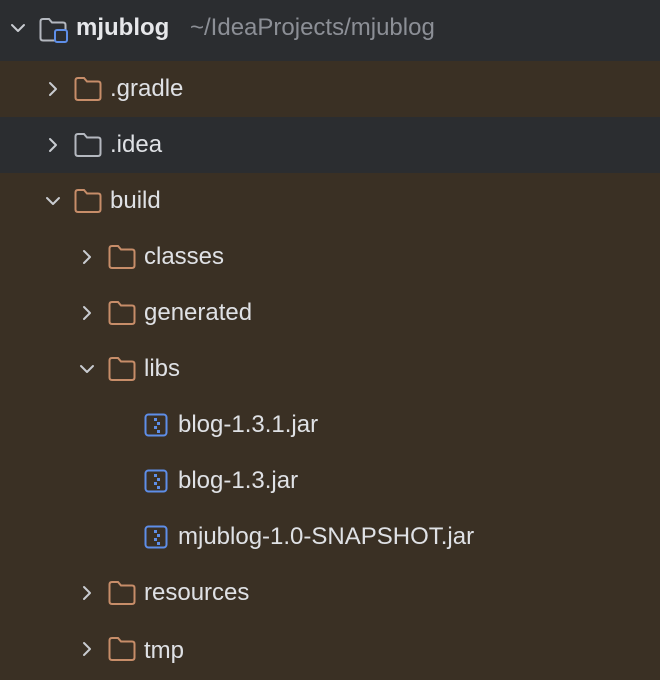 The width and height of the screenshot is (660, 680). Describe the element at coordinates (197, 592) in the screenshot. I see `tree-label: resources` at that location.